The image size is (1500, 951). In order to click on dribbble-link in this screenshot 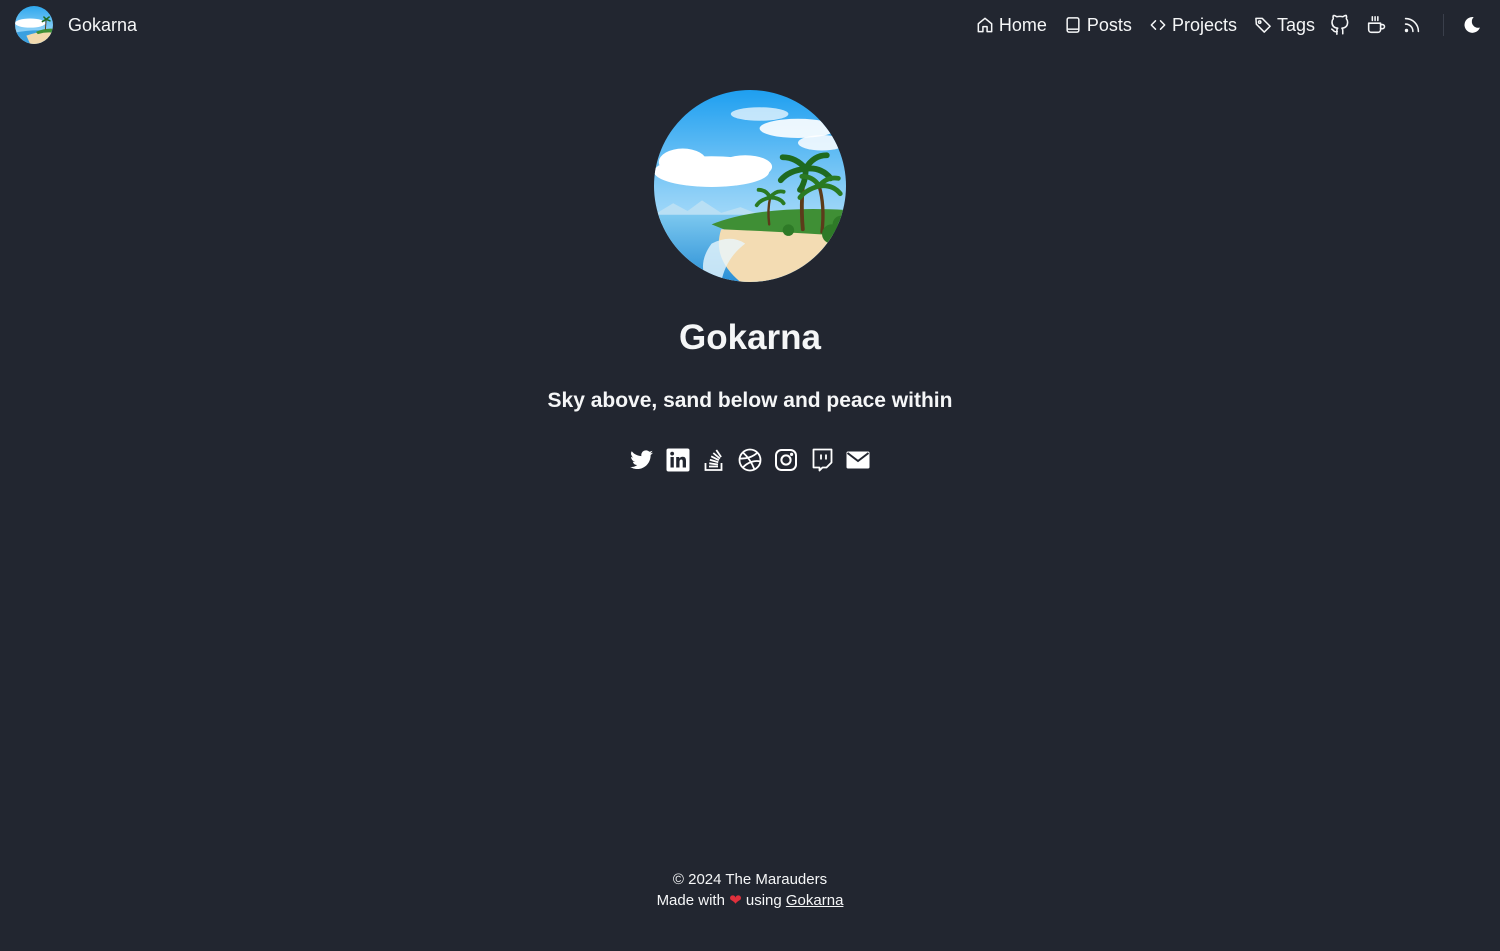, I will do `click(750, 460)`.